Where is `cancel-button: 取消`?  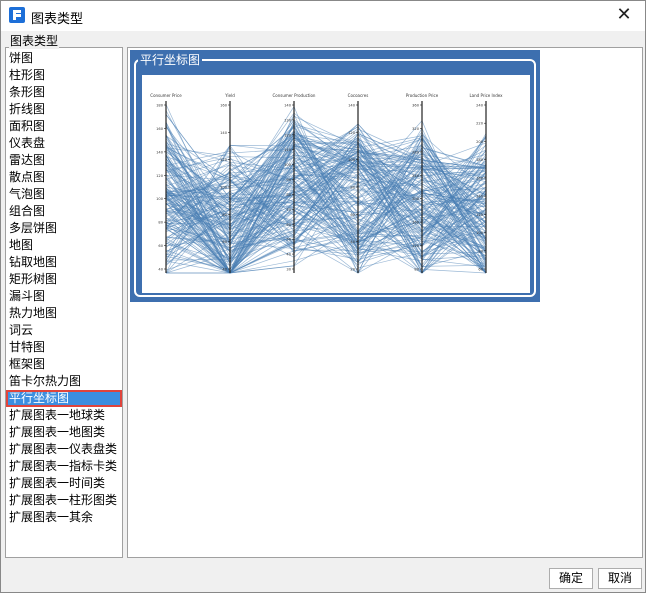
cancel-button: 取消 is located at coordinates (620, 578).